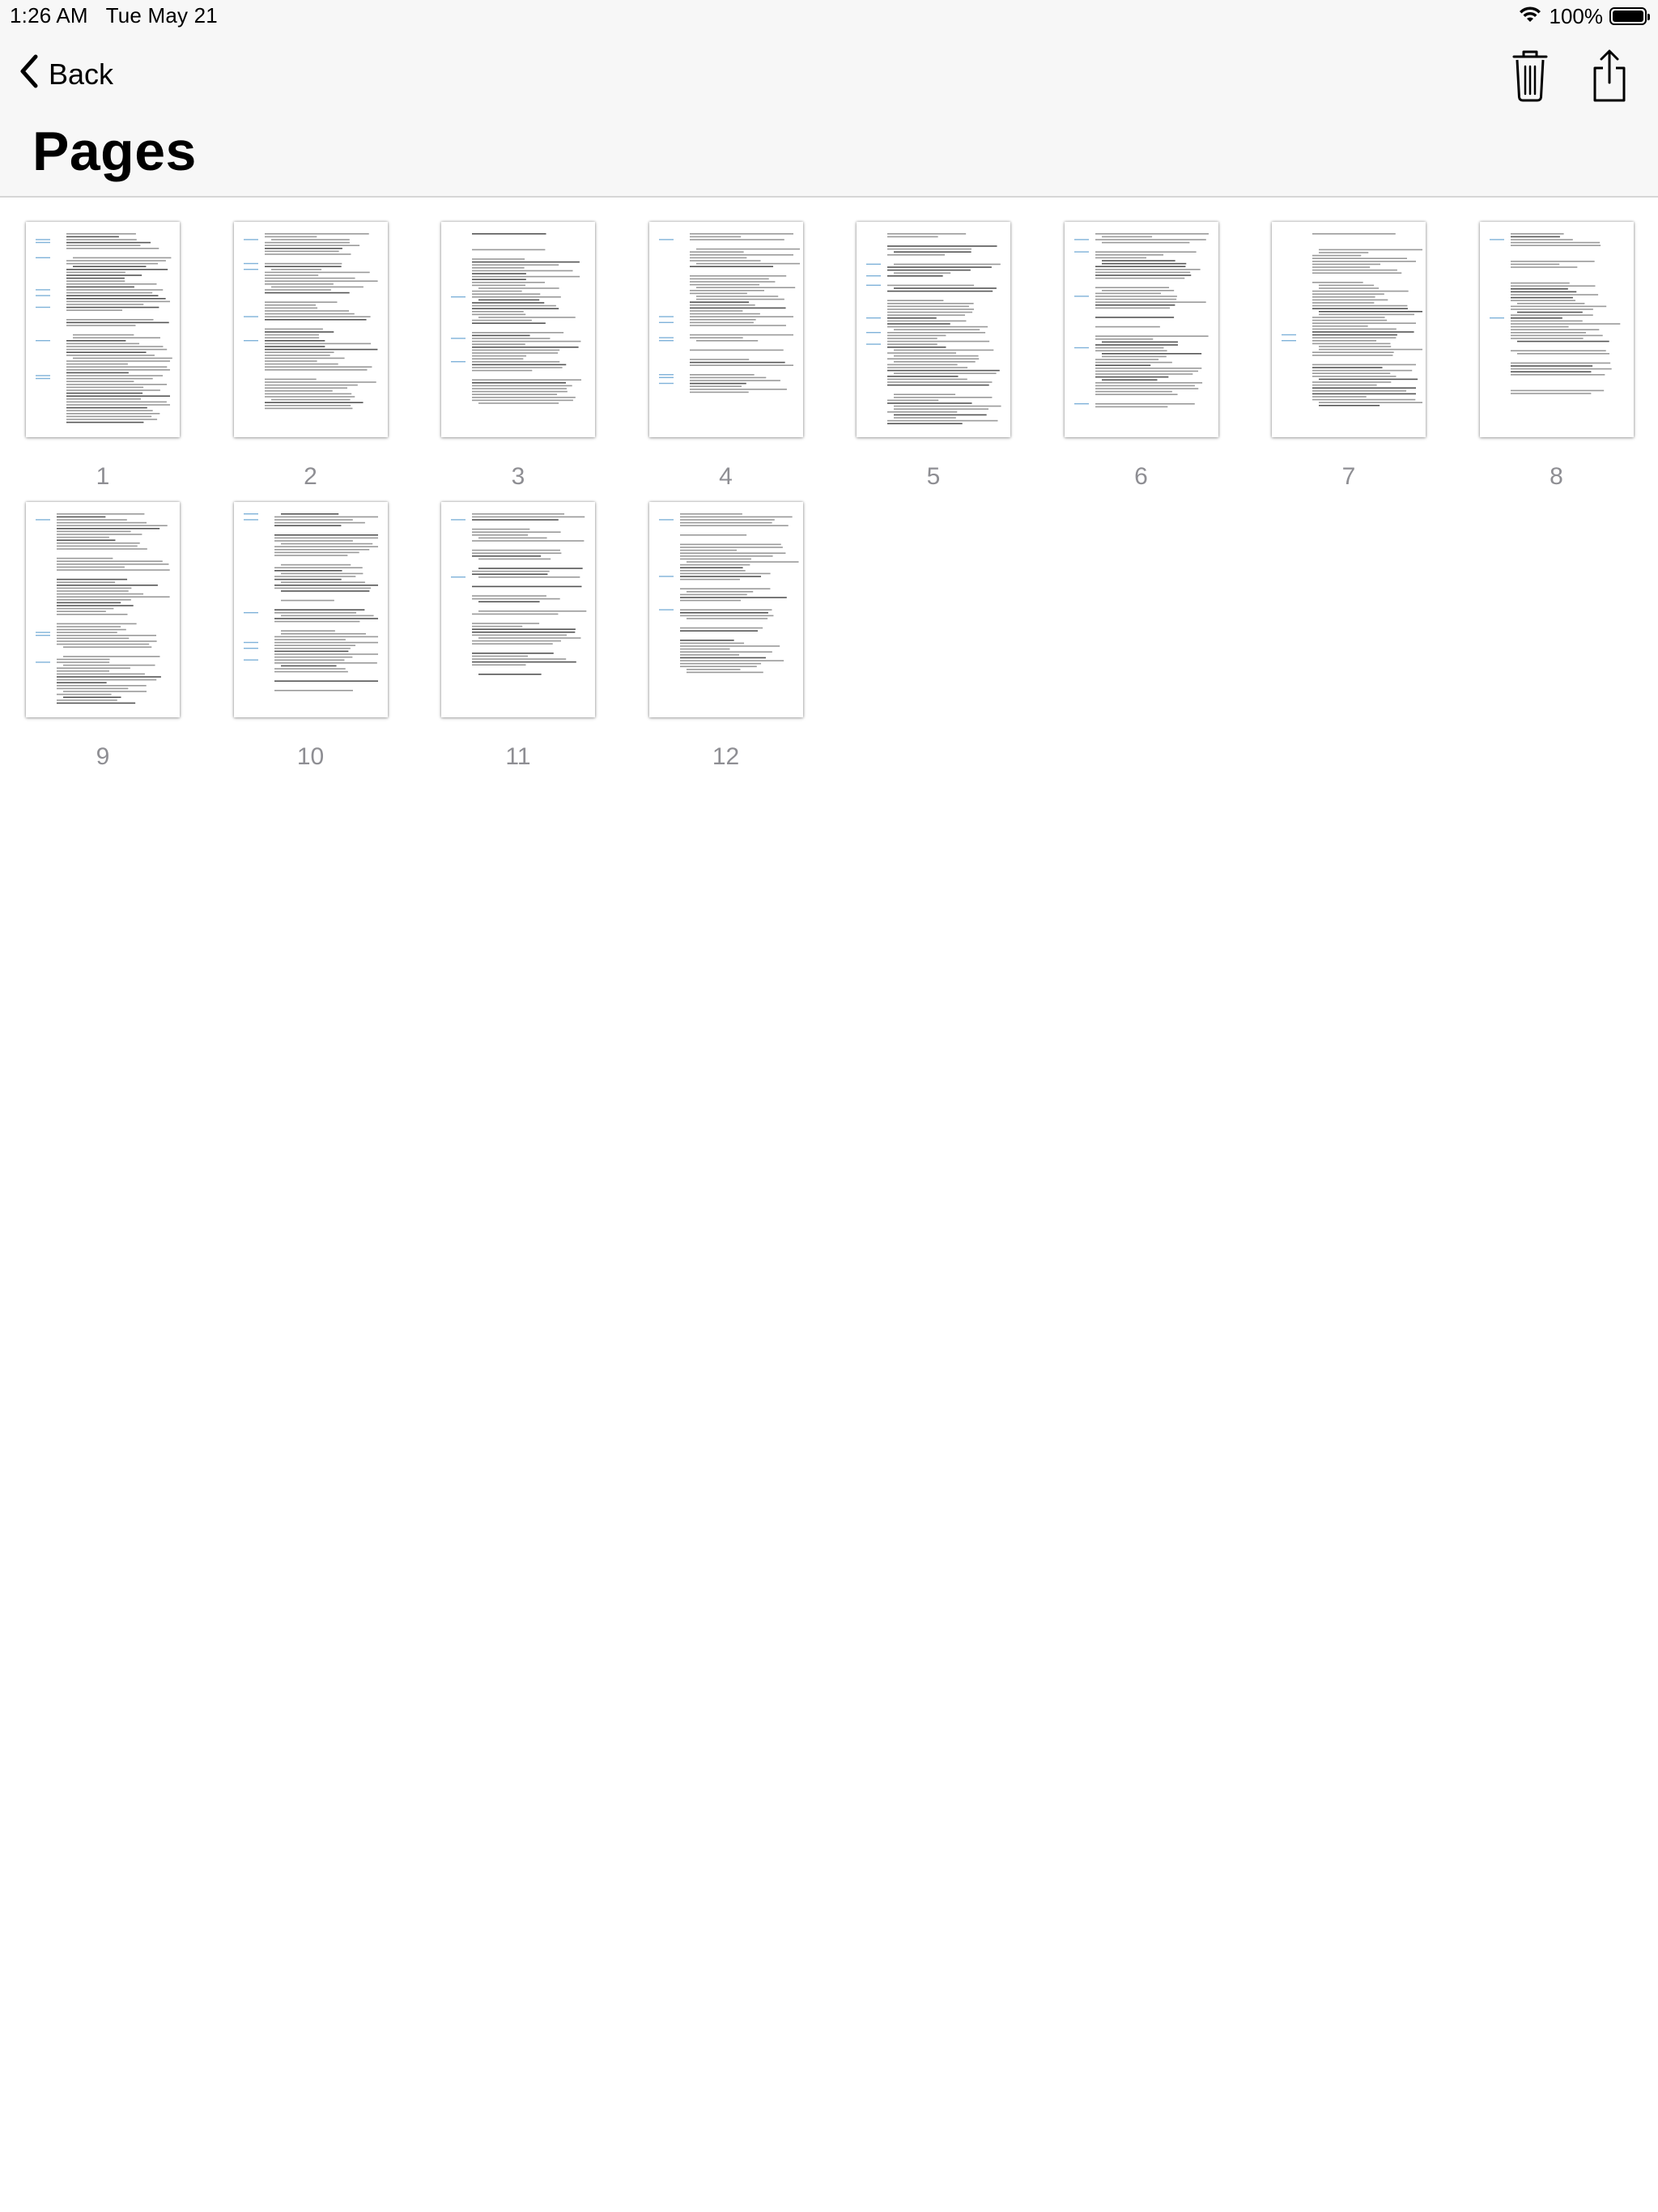 The image size is (1658, 2212). I want to click on page-number-label: 8, so click(1556, 476).